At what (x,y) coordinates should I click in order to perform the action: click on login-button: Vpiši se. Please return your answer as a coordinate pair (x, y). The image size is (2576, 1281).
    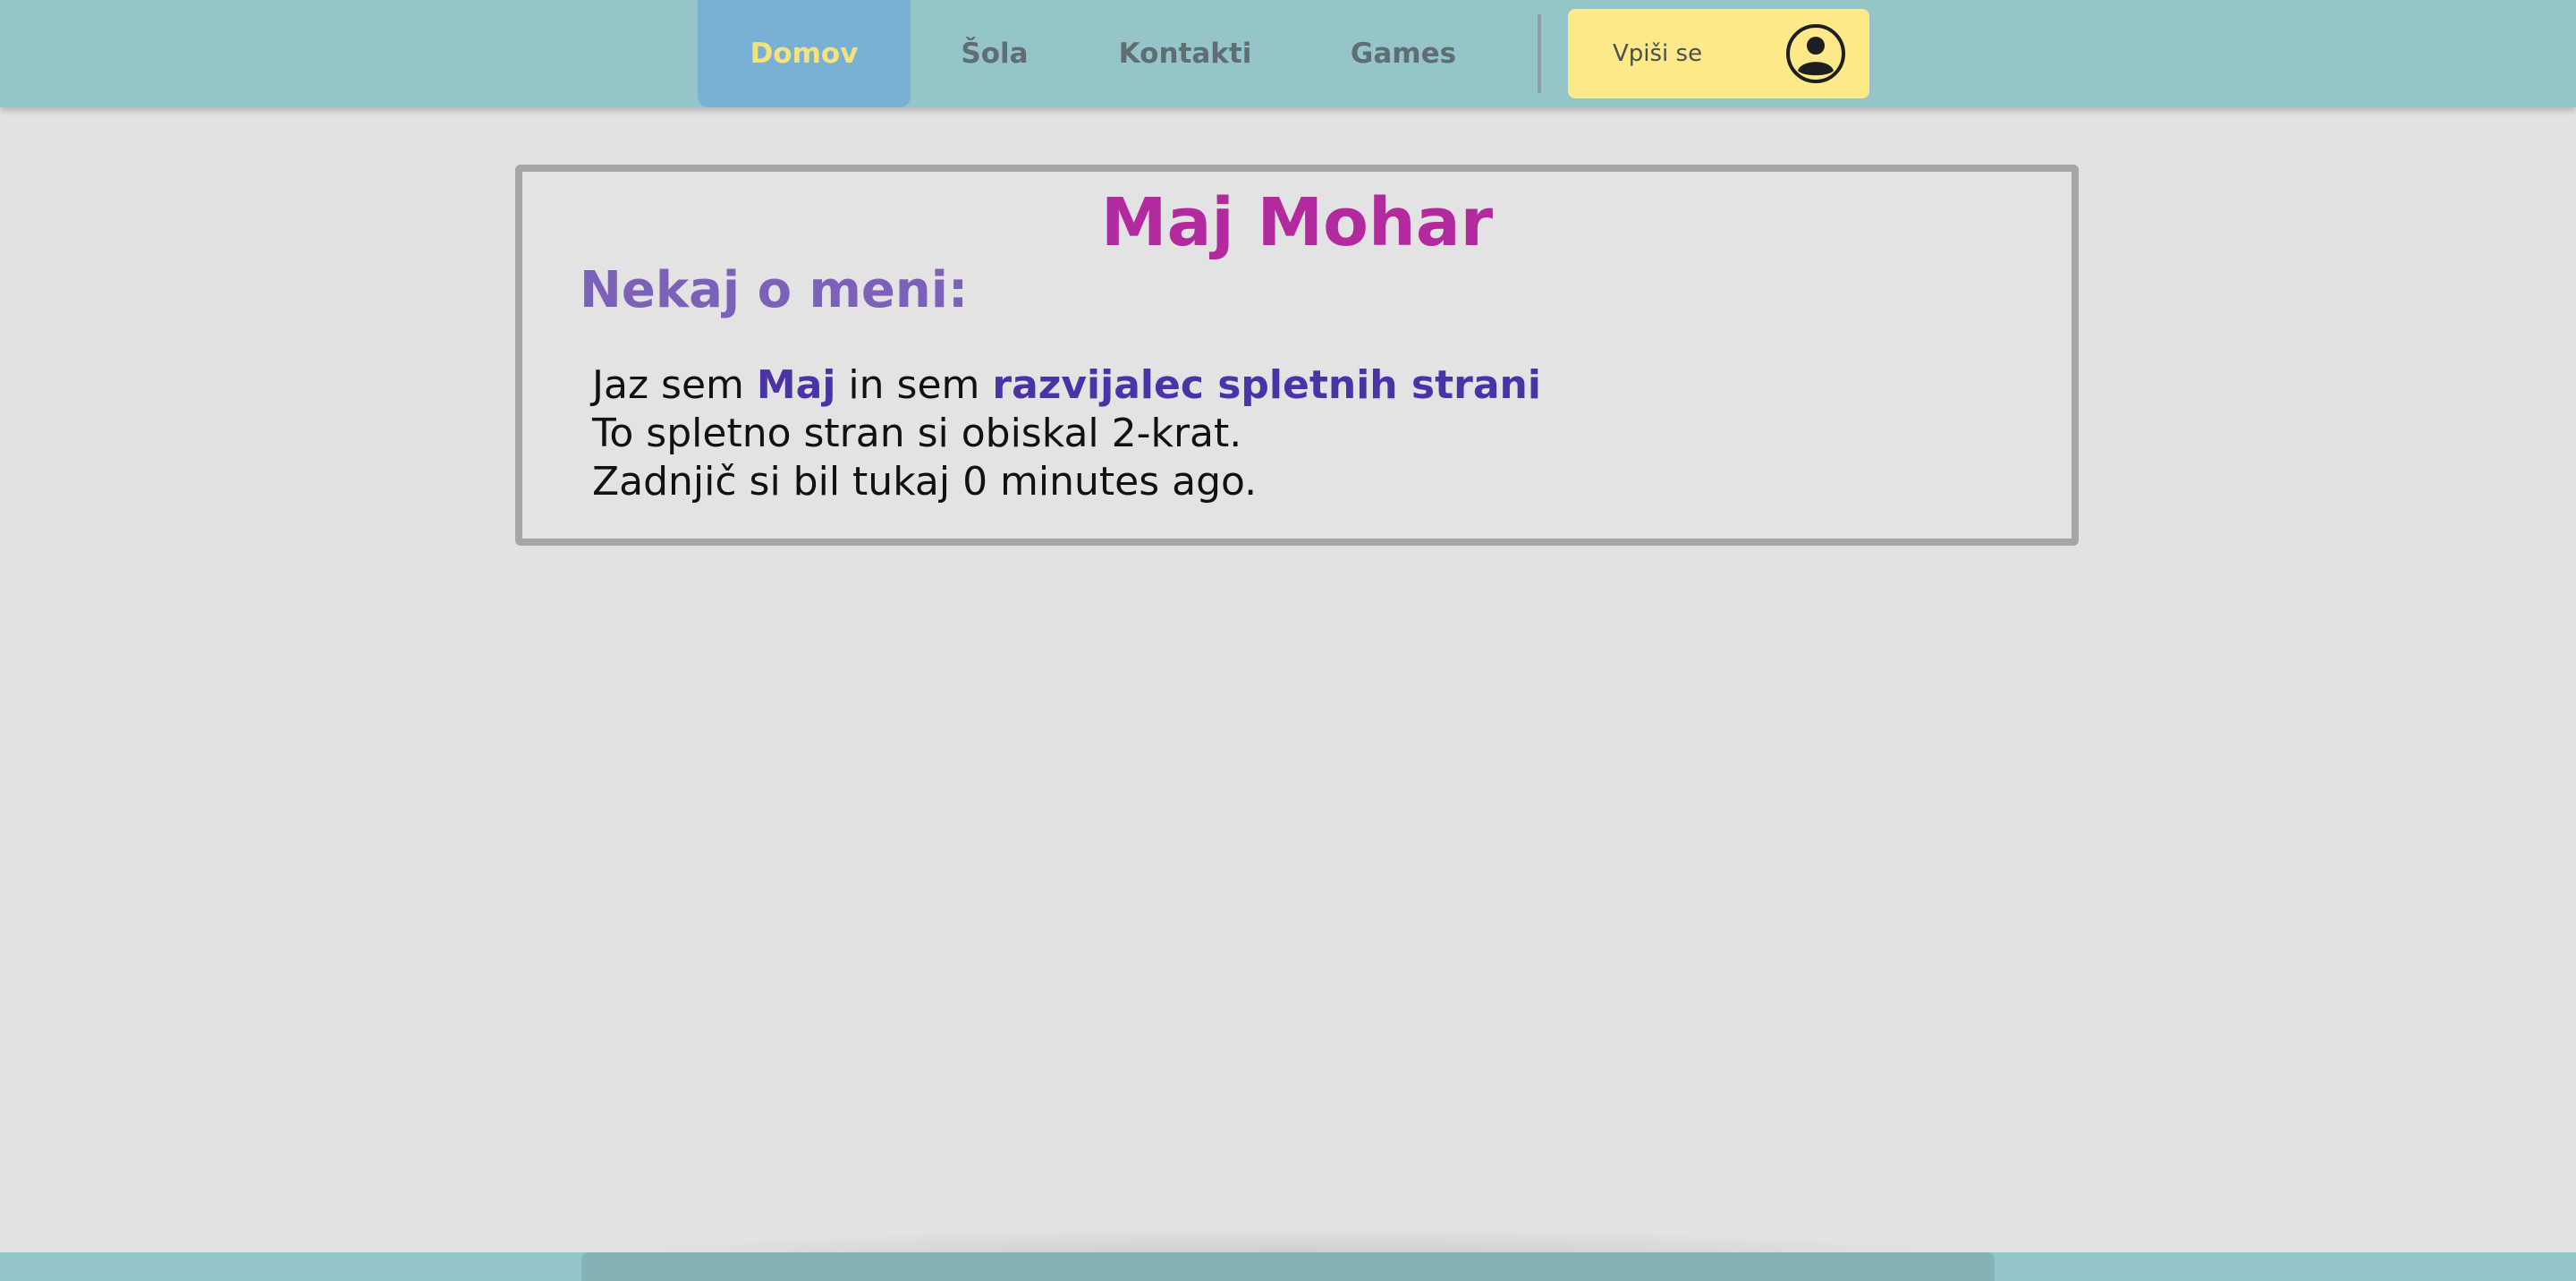
    Looking at the image, I should click on (1718, 53).